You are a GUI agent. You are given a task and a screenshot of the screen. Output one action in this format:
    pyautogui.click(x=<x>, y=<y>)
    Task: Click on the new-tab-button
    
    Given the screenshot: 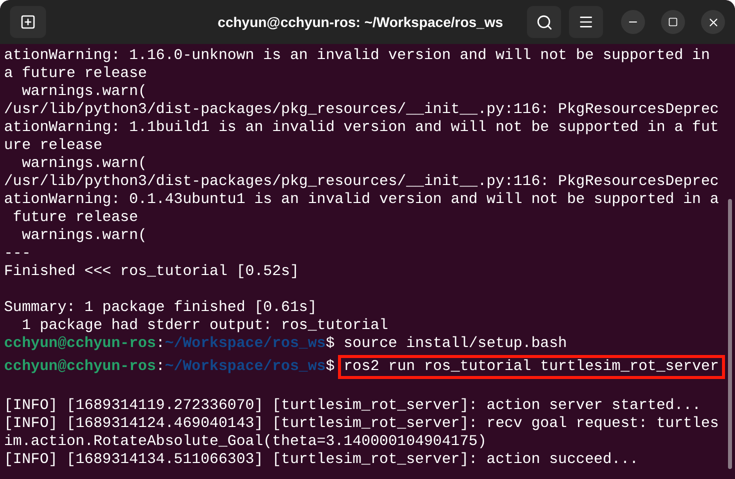 What is the action you would take?
    pyautogui.click(x=28, y=22)
    